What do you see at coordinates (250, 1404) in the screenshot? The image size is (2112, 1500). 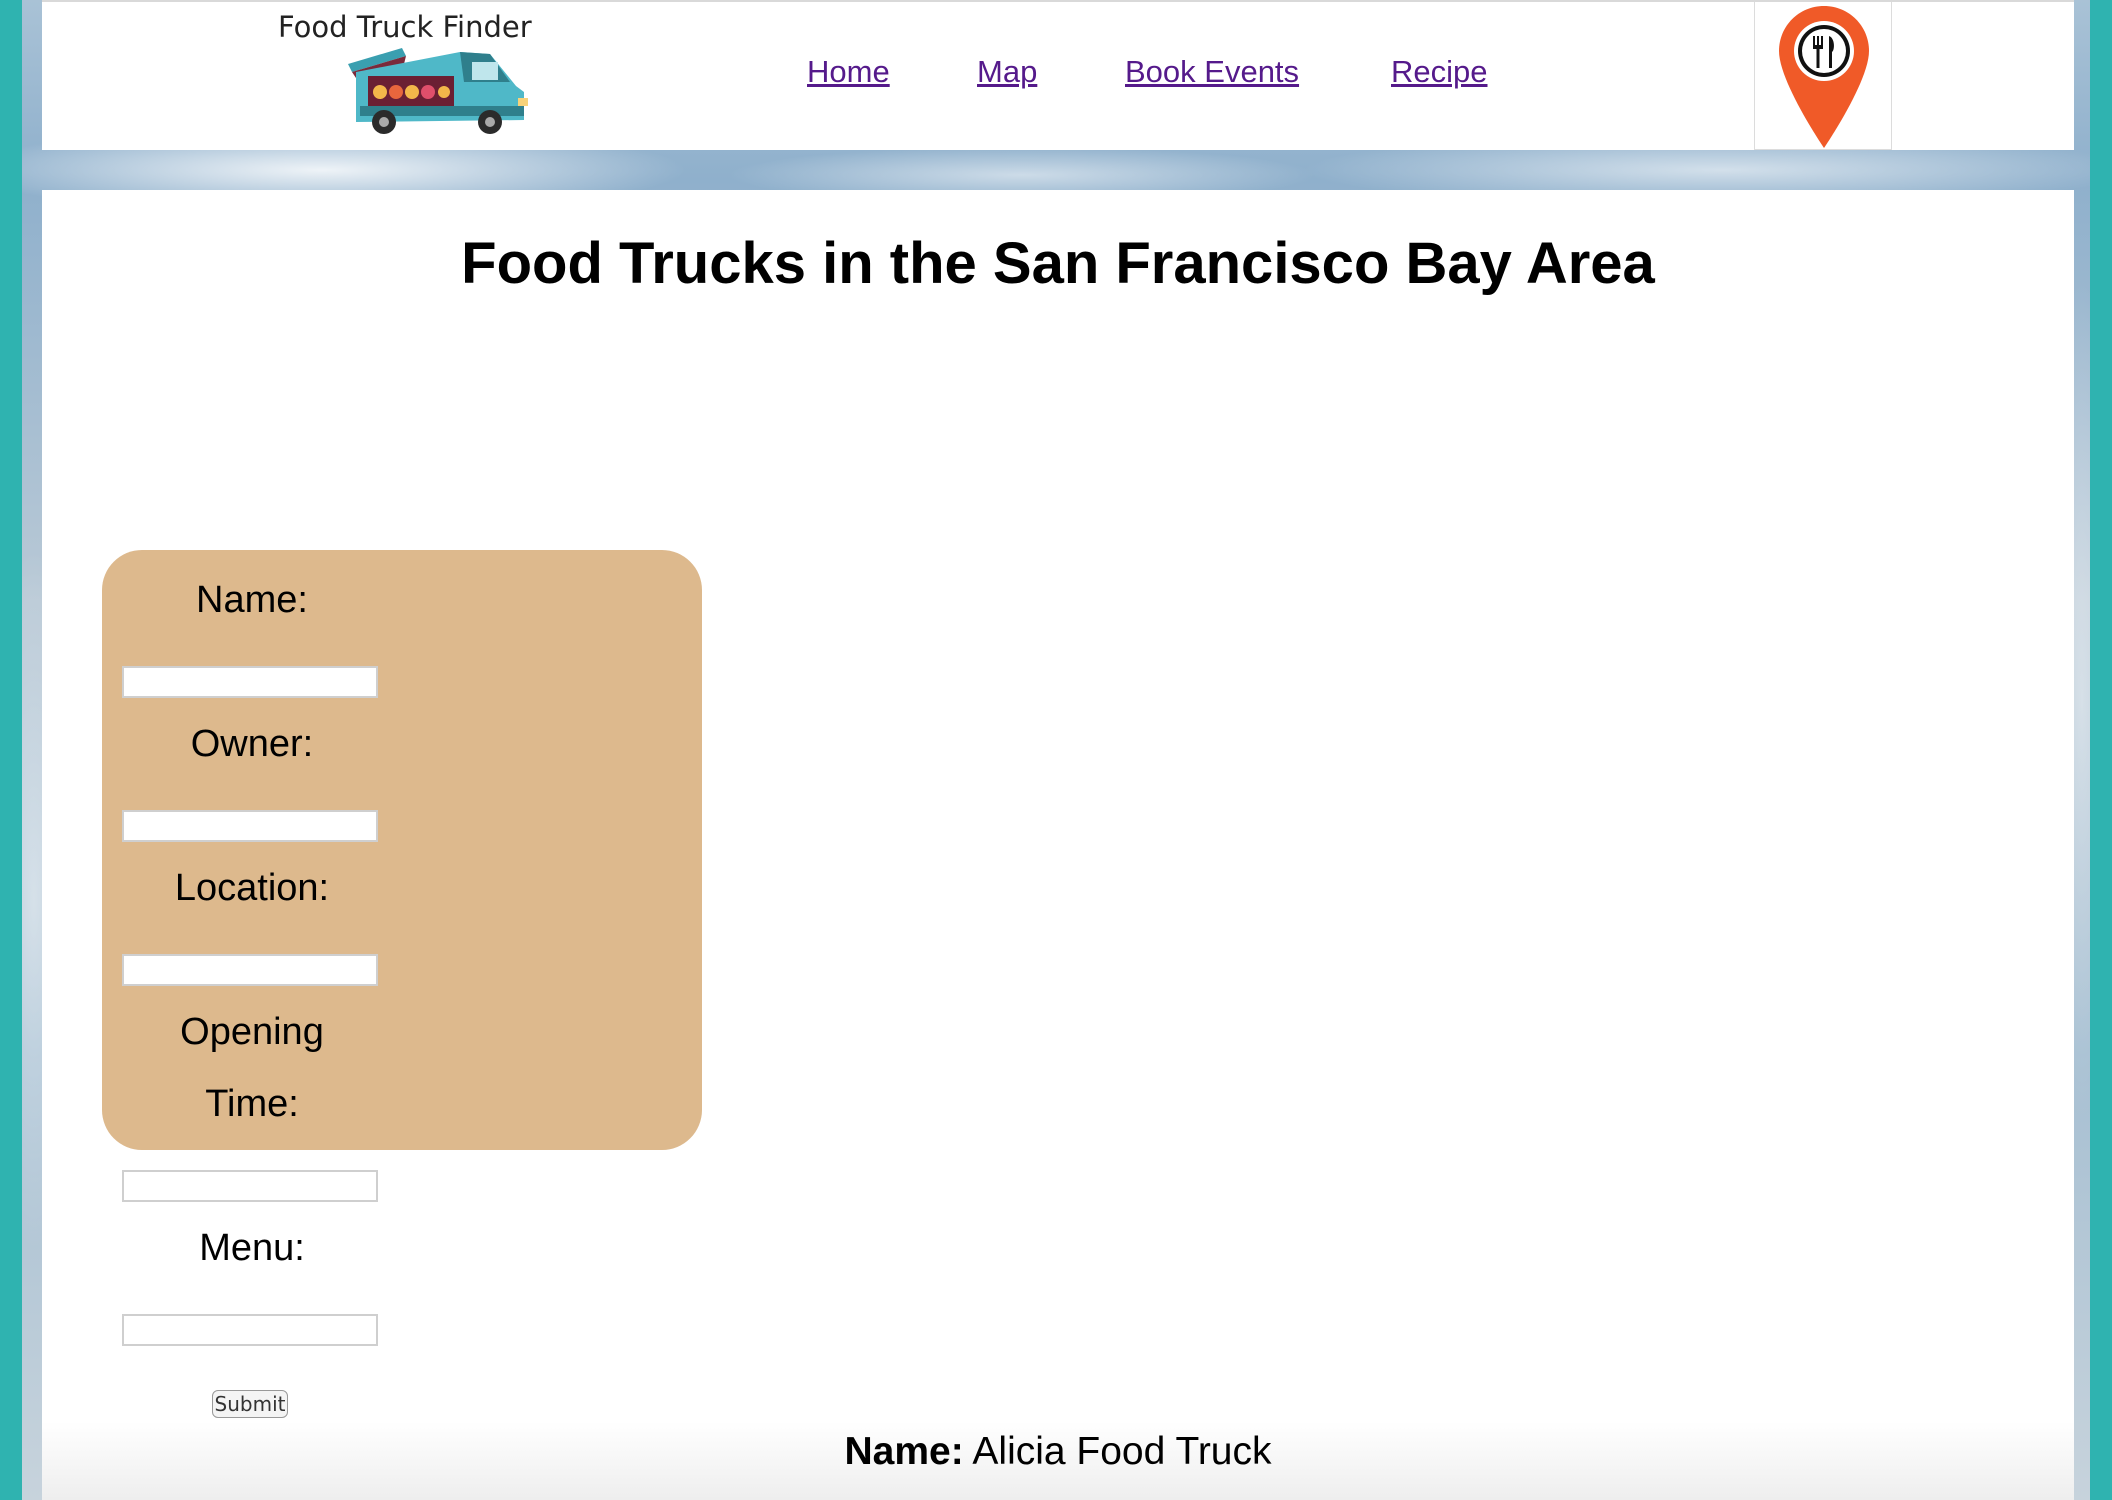 I see `submit-button: Submit` at bounding box center [250, 1404].